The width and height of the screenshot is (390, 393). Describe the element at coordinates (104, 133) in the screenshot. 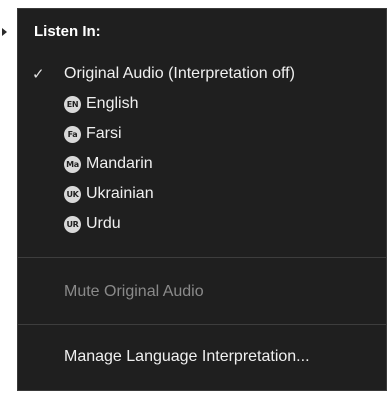

I see `language-label: Farsi` at that location.